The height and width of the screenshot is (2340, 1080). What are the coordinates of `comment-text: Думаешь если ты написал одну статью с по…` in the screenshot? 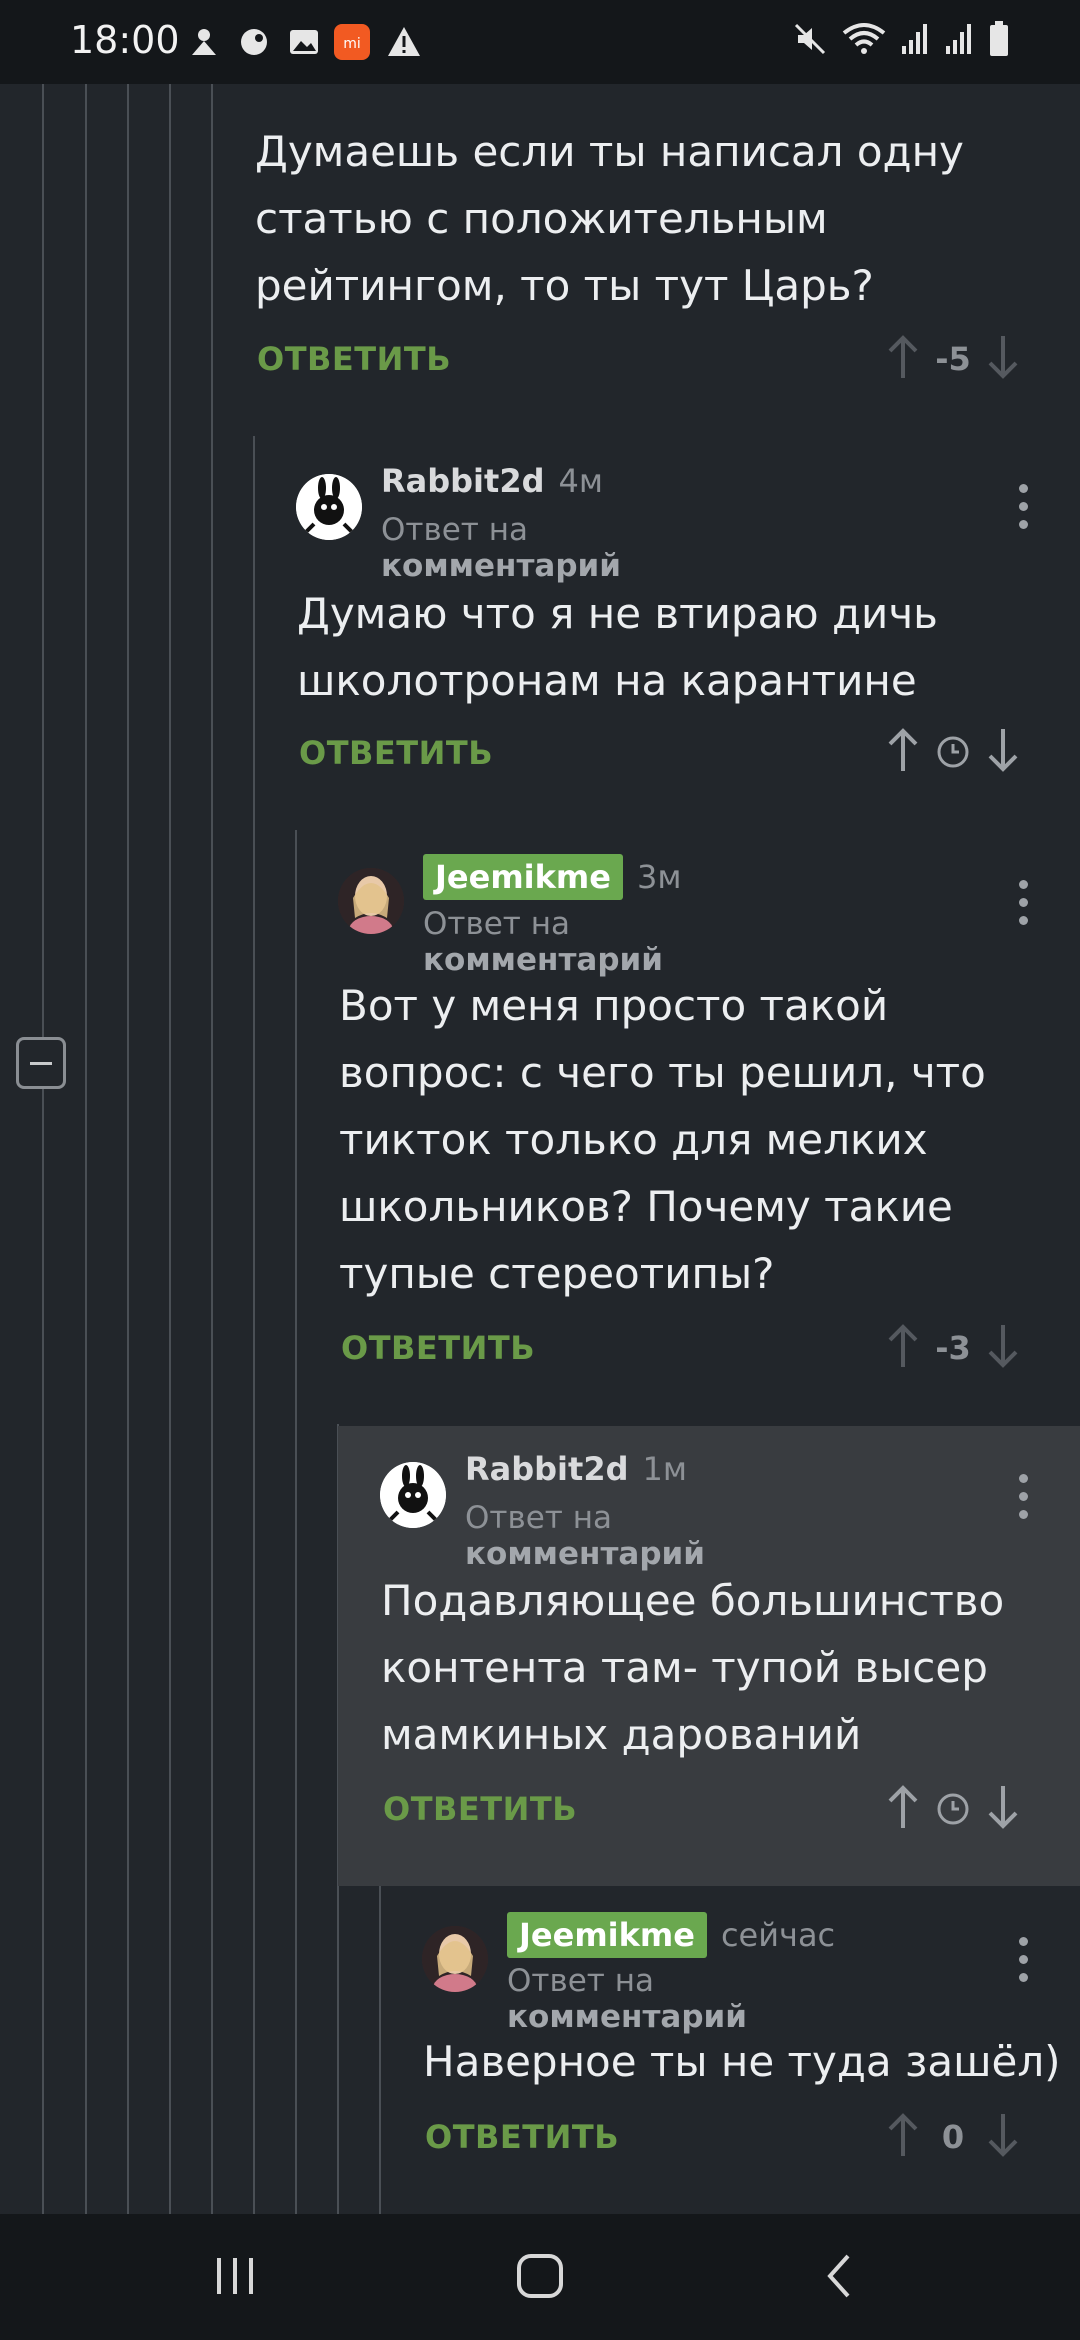 It's located at (609, 218).